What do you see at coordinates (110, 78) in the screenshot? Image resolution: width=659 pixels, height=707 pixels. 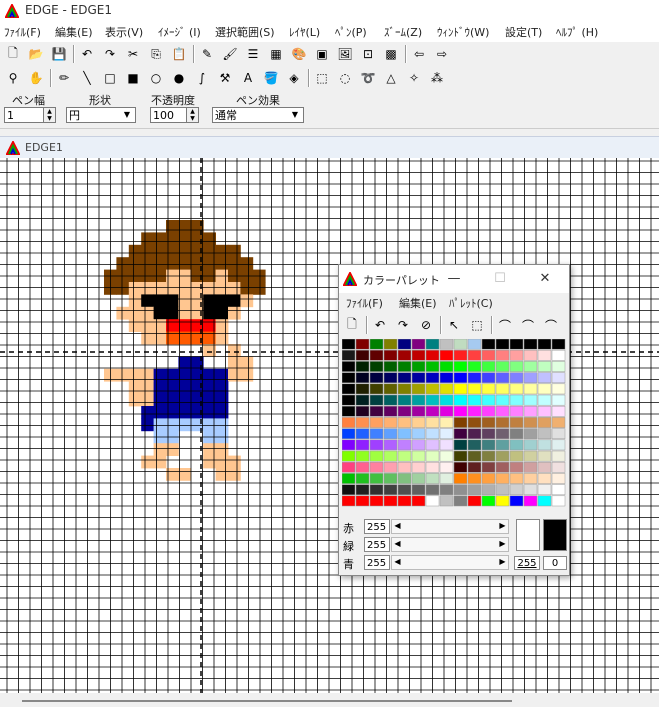 I see `rect-icon: □` at bounding box center [110, 78].